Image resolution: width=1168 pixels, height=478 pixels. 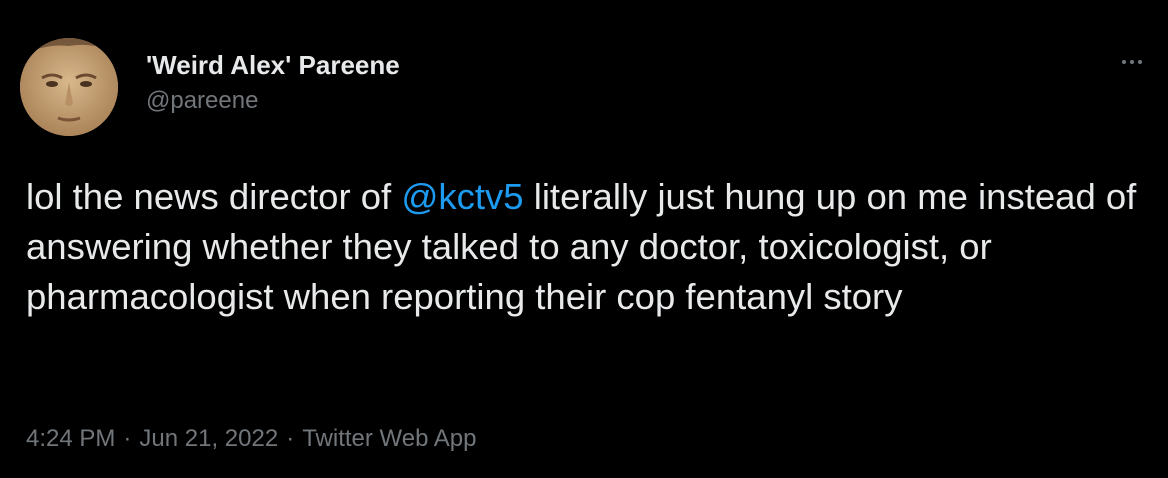 I want to click on tweet-metadata: 4:24 PM · Jun 21, 2022 · Twitter Web App, so click(x=251, y=439).